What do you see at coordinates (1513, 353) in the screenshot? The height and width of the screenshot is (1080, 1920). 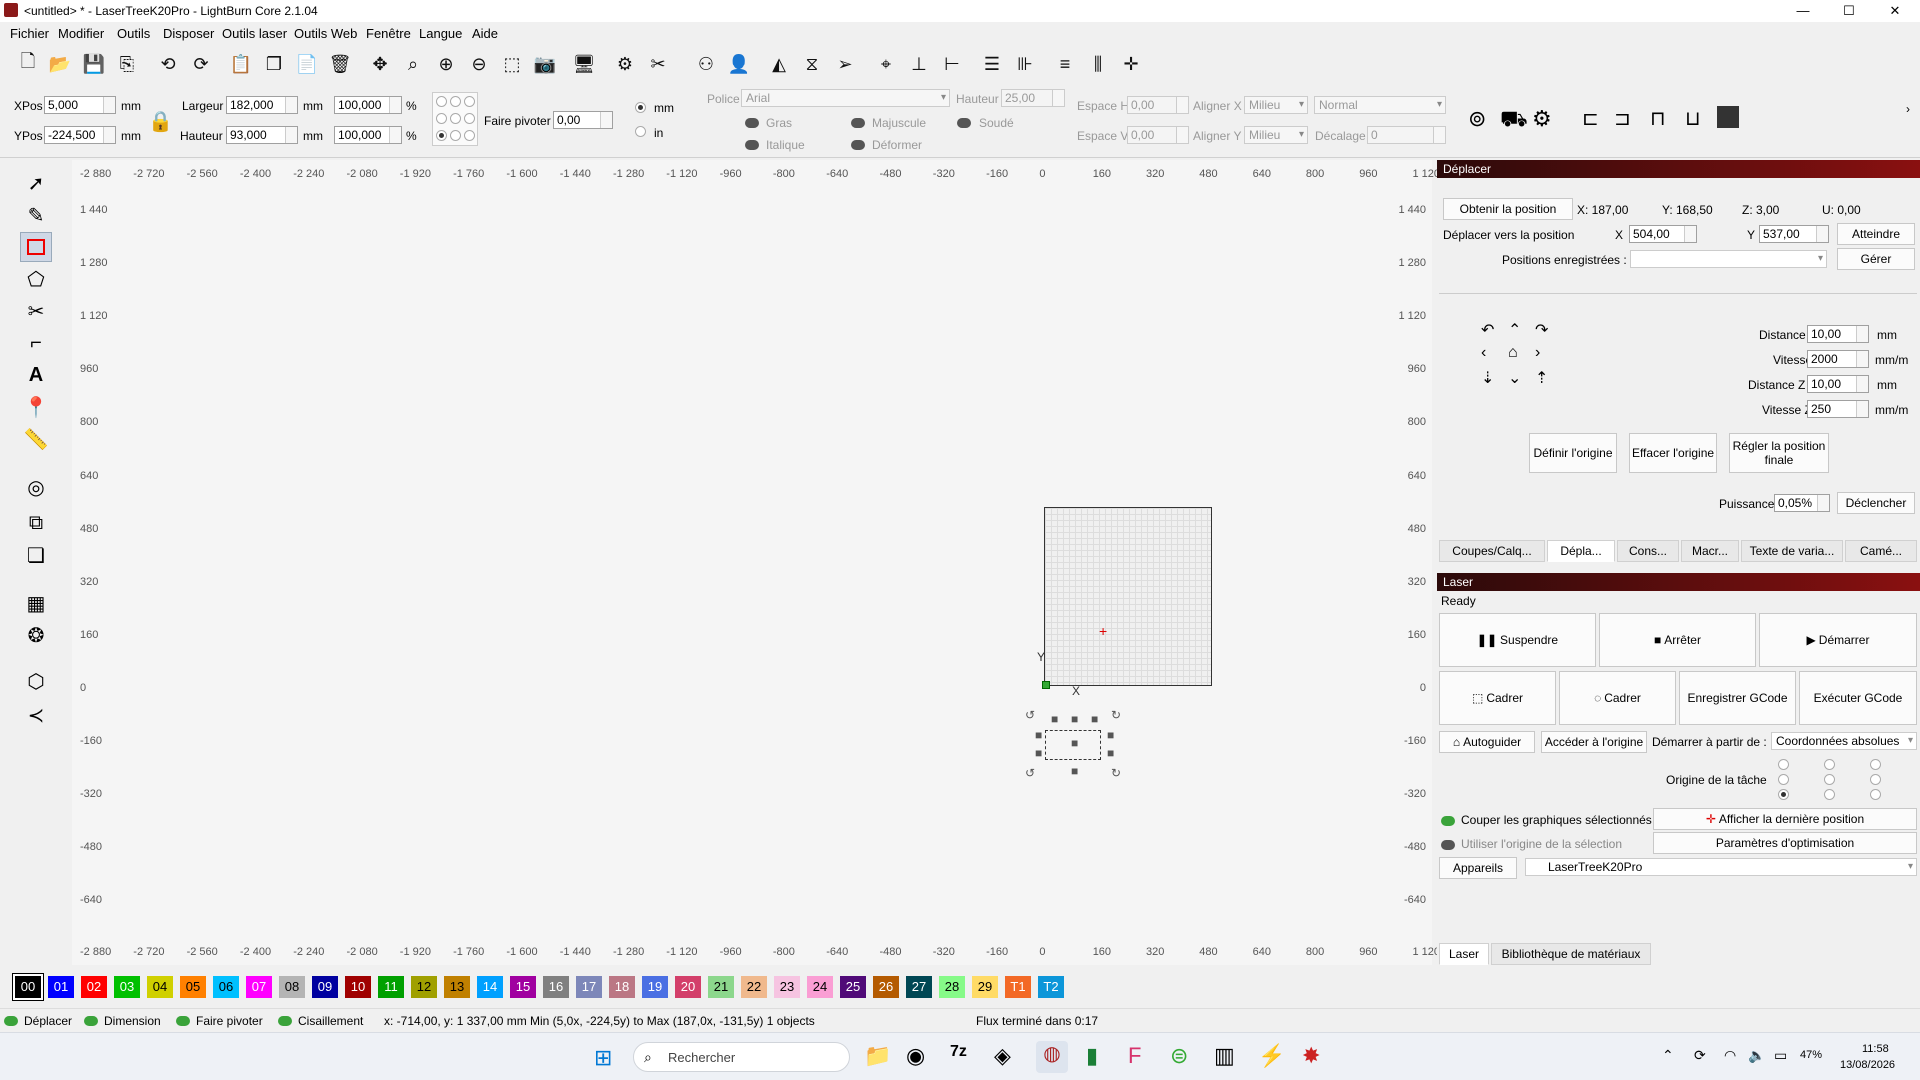 I see `home-icon: ⌂` at bounding box center [1513, 353].